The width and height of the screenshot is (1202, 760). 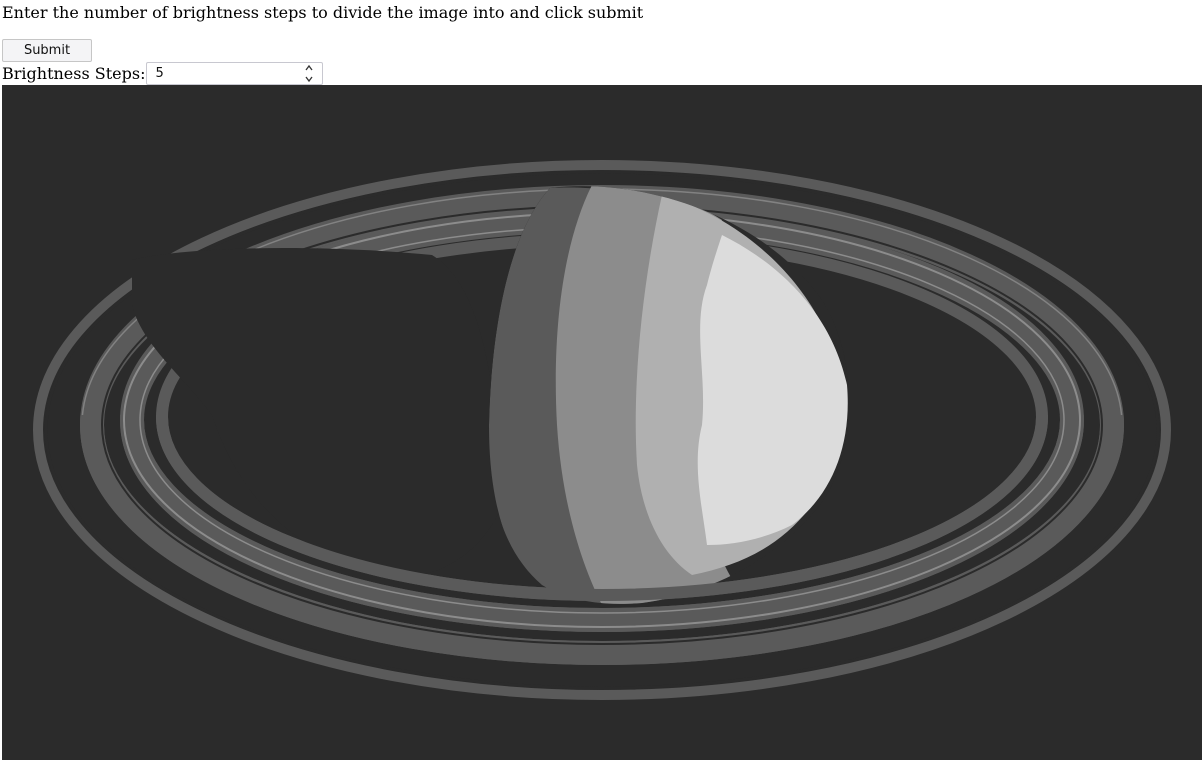 I want to click on brightness-steps-field, so click(x=235, y=73).